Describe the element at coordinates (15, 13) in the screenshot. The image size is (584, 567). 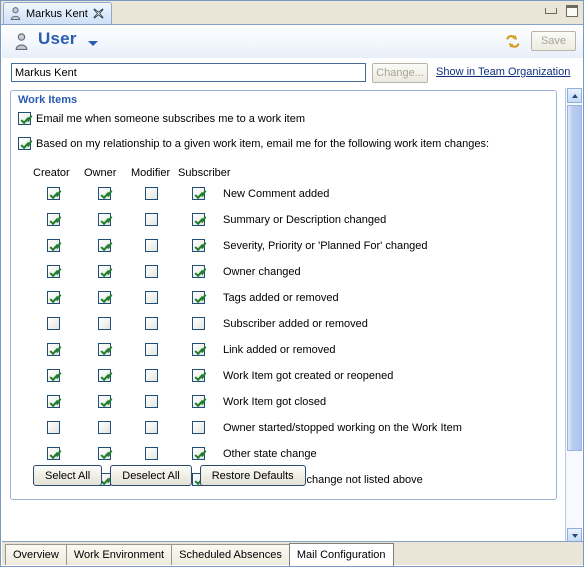
I see `person-icon` at that location.